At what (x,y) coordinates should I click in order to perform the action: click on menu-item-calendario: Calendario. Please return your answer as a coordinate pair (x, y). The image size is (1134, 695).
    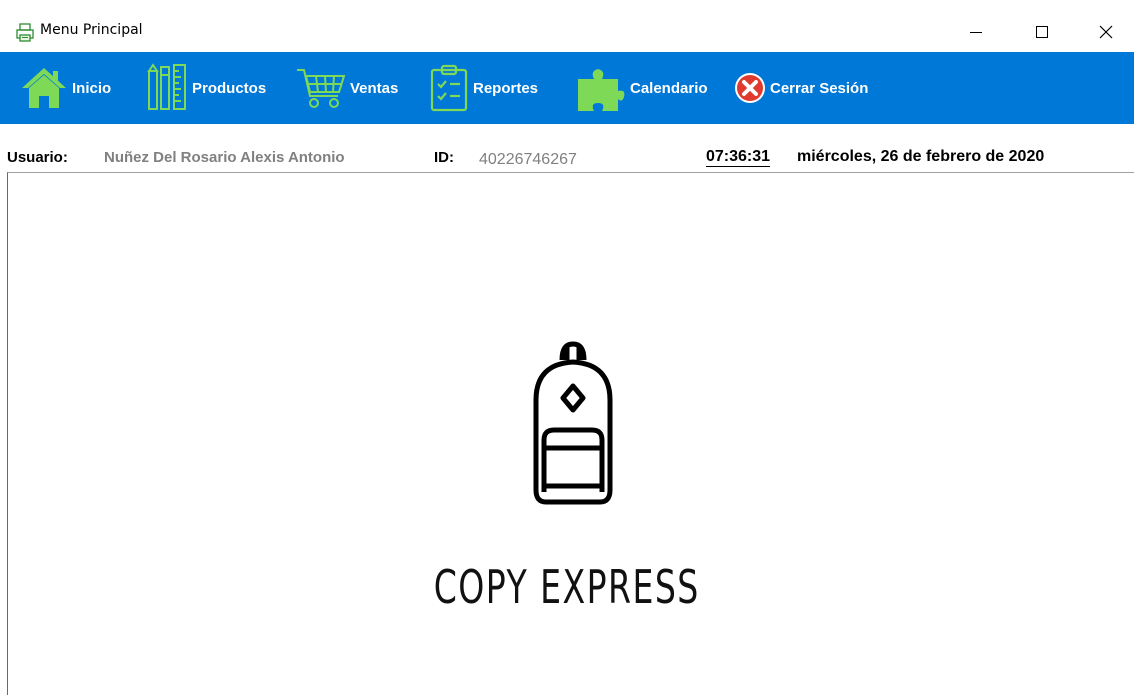
    Looking at the image, I should click on (641, 88).